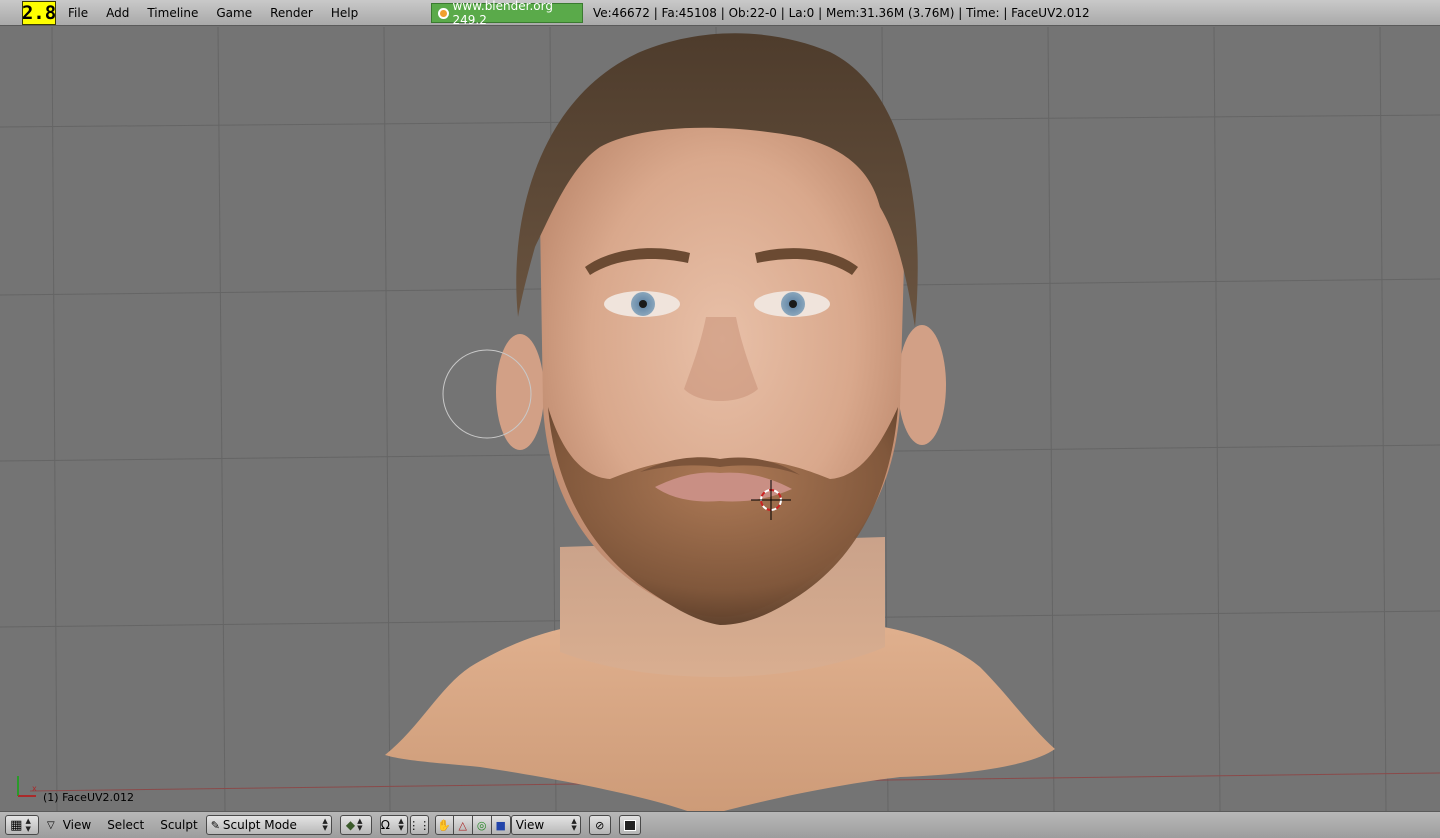 This screenshot has height=838, width=1440. I want to click on left-ear-mesh, so click(520, 392).